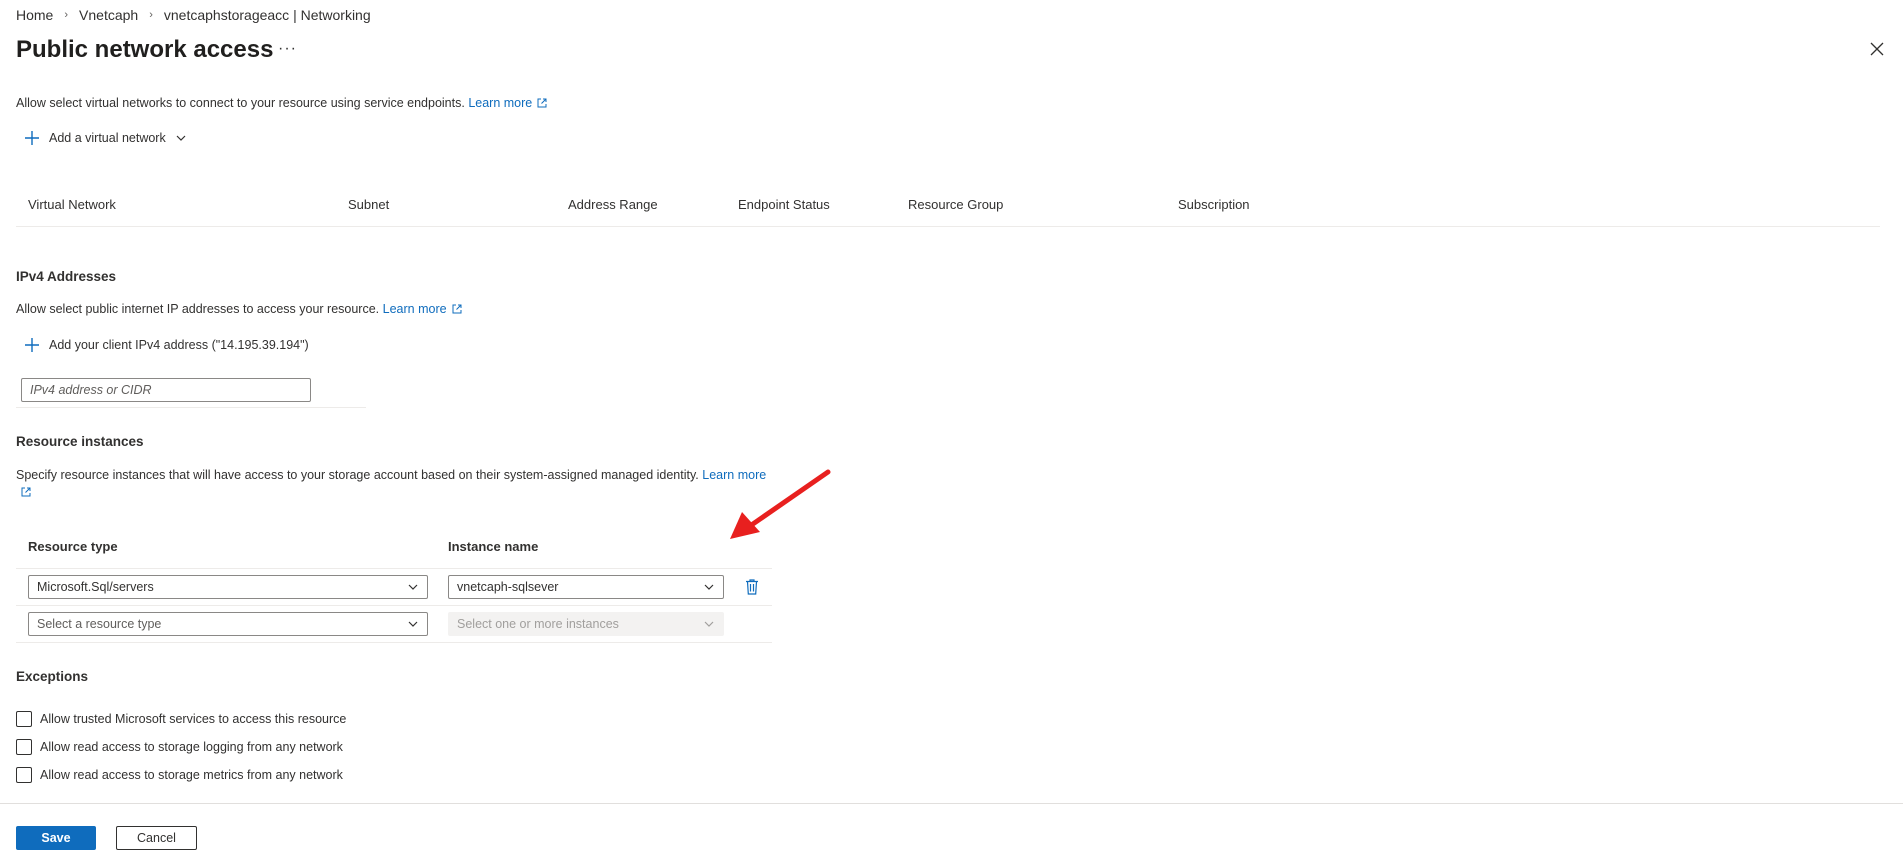 The width and height of the screenshot is (1903, 863). Describe the element at coordinates (52, 676) in the screenshot. I see `exceptions-title: Exceptions` at that location.